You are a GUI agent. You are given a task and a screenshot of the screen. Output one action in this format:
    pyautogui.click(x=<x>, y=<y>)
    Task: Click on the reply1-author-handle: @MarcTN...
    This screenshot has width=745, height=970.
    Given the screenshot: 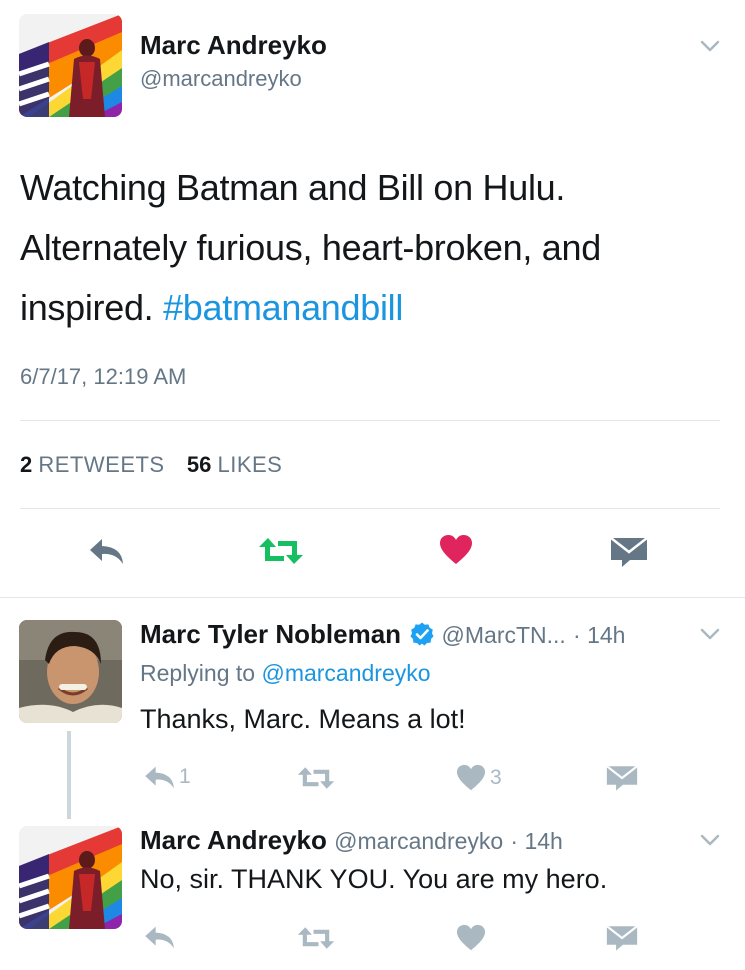 What is the action you would take?
    pyautogui.click(x=504, y=635)
    